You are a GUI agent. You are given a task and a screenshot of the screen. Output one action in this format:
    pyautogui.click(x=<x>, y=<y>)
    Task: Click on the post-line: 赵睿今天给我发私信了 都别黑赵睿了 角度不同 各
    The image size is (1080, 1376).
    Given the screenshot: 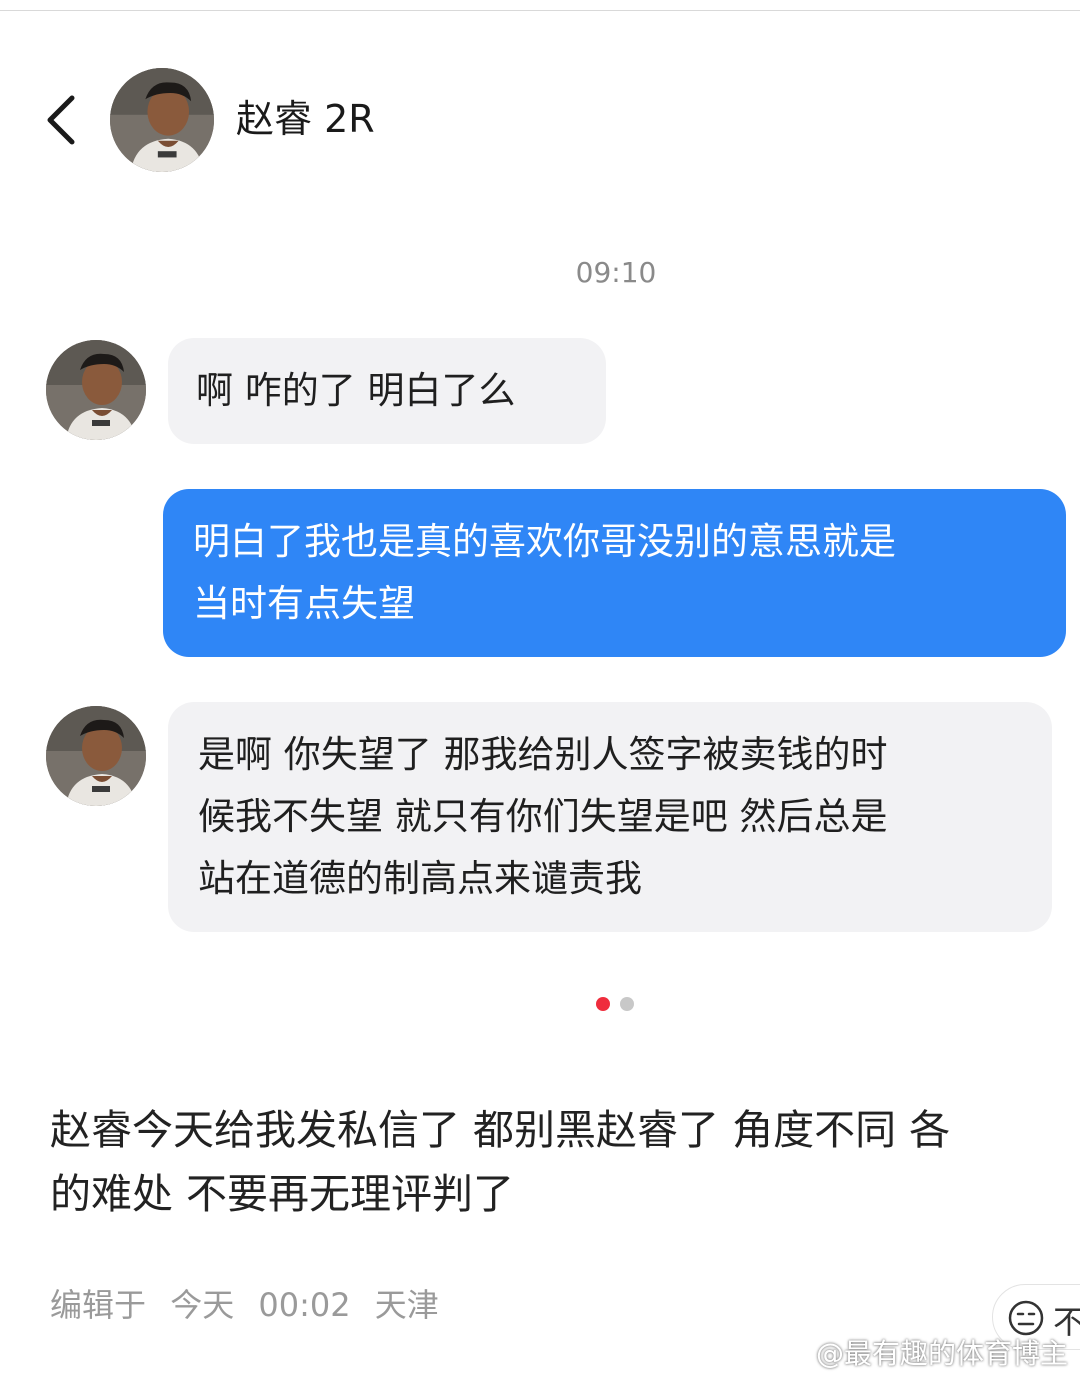 What is the action you would take?
    pyautogui.click(x=500, y=1130)
    